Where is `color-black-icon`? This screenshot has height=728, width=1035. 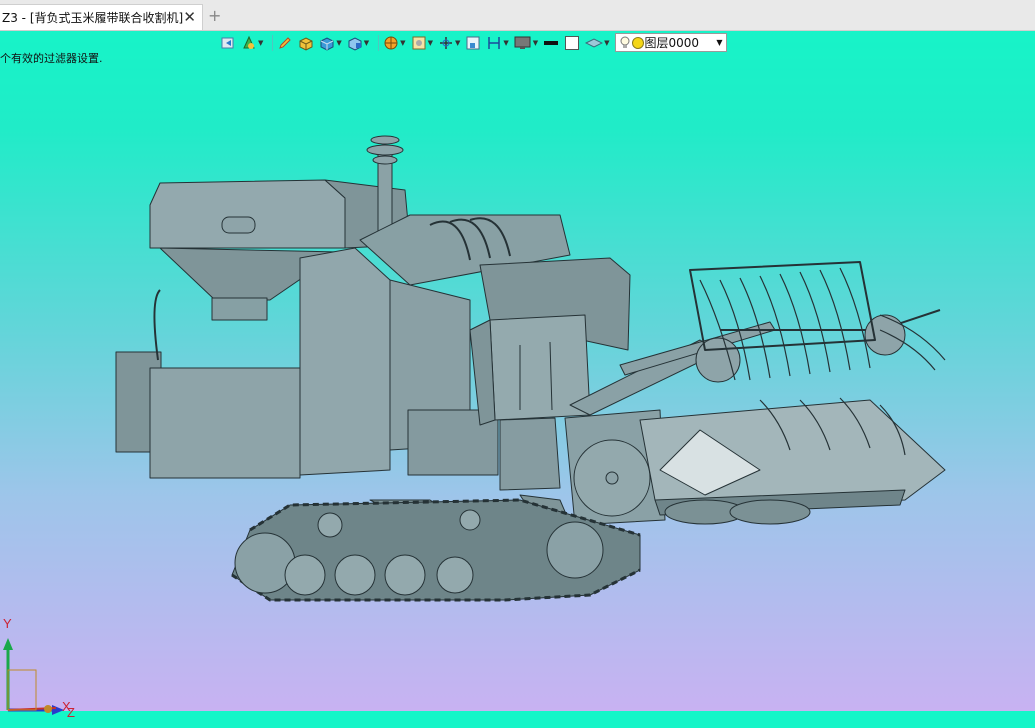 color-black-icon is located at coordinates (551, 42).